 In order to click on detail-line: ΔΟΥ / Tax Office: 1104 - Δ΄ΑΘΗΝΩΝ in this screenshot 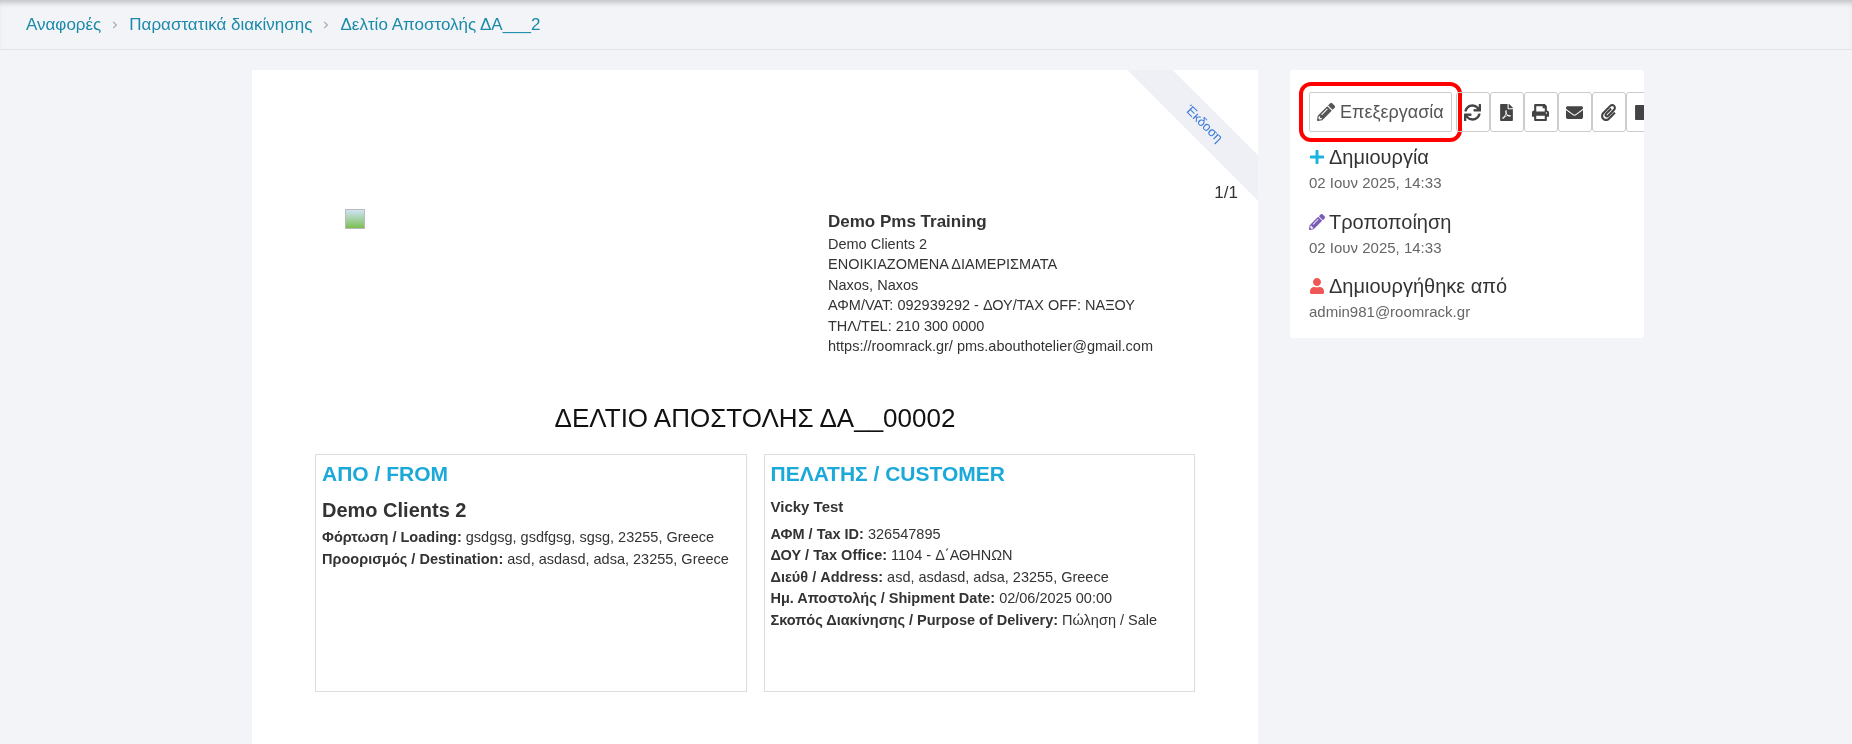, I will do `click(892, 555)`.